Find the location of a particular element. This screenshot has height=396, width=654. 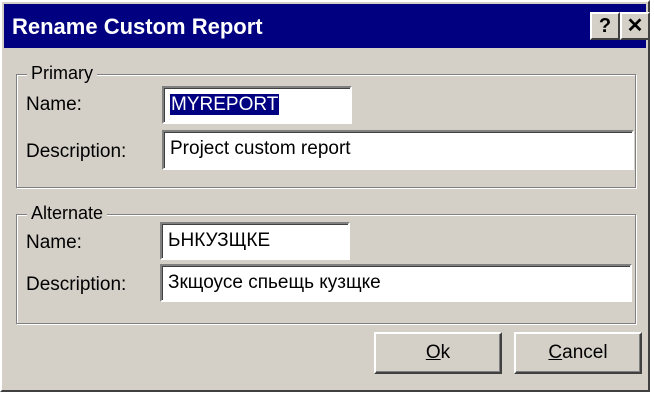

primary-name-field: MYREPORT is located at coordinates (257, 105).